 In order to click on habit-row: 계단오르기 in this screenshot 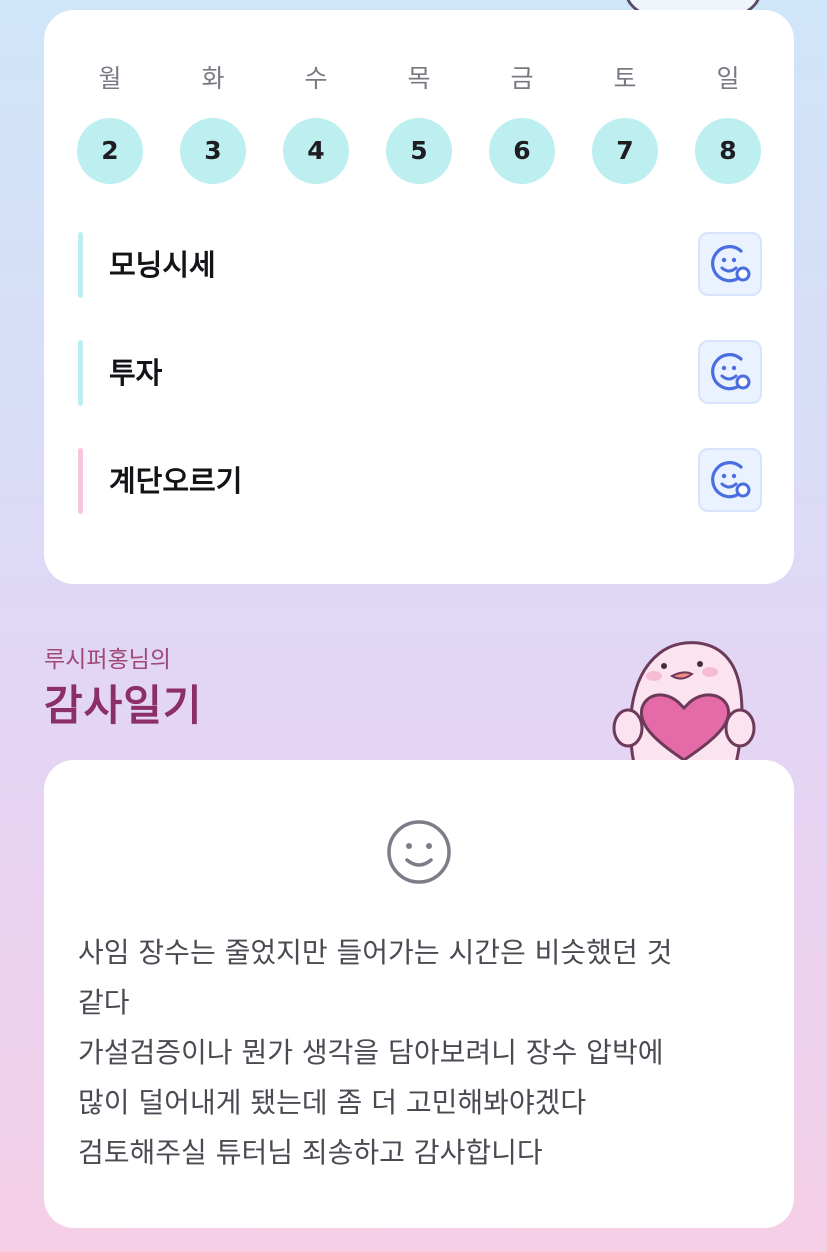, I will do `click(420, 481)`.